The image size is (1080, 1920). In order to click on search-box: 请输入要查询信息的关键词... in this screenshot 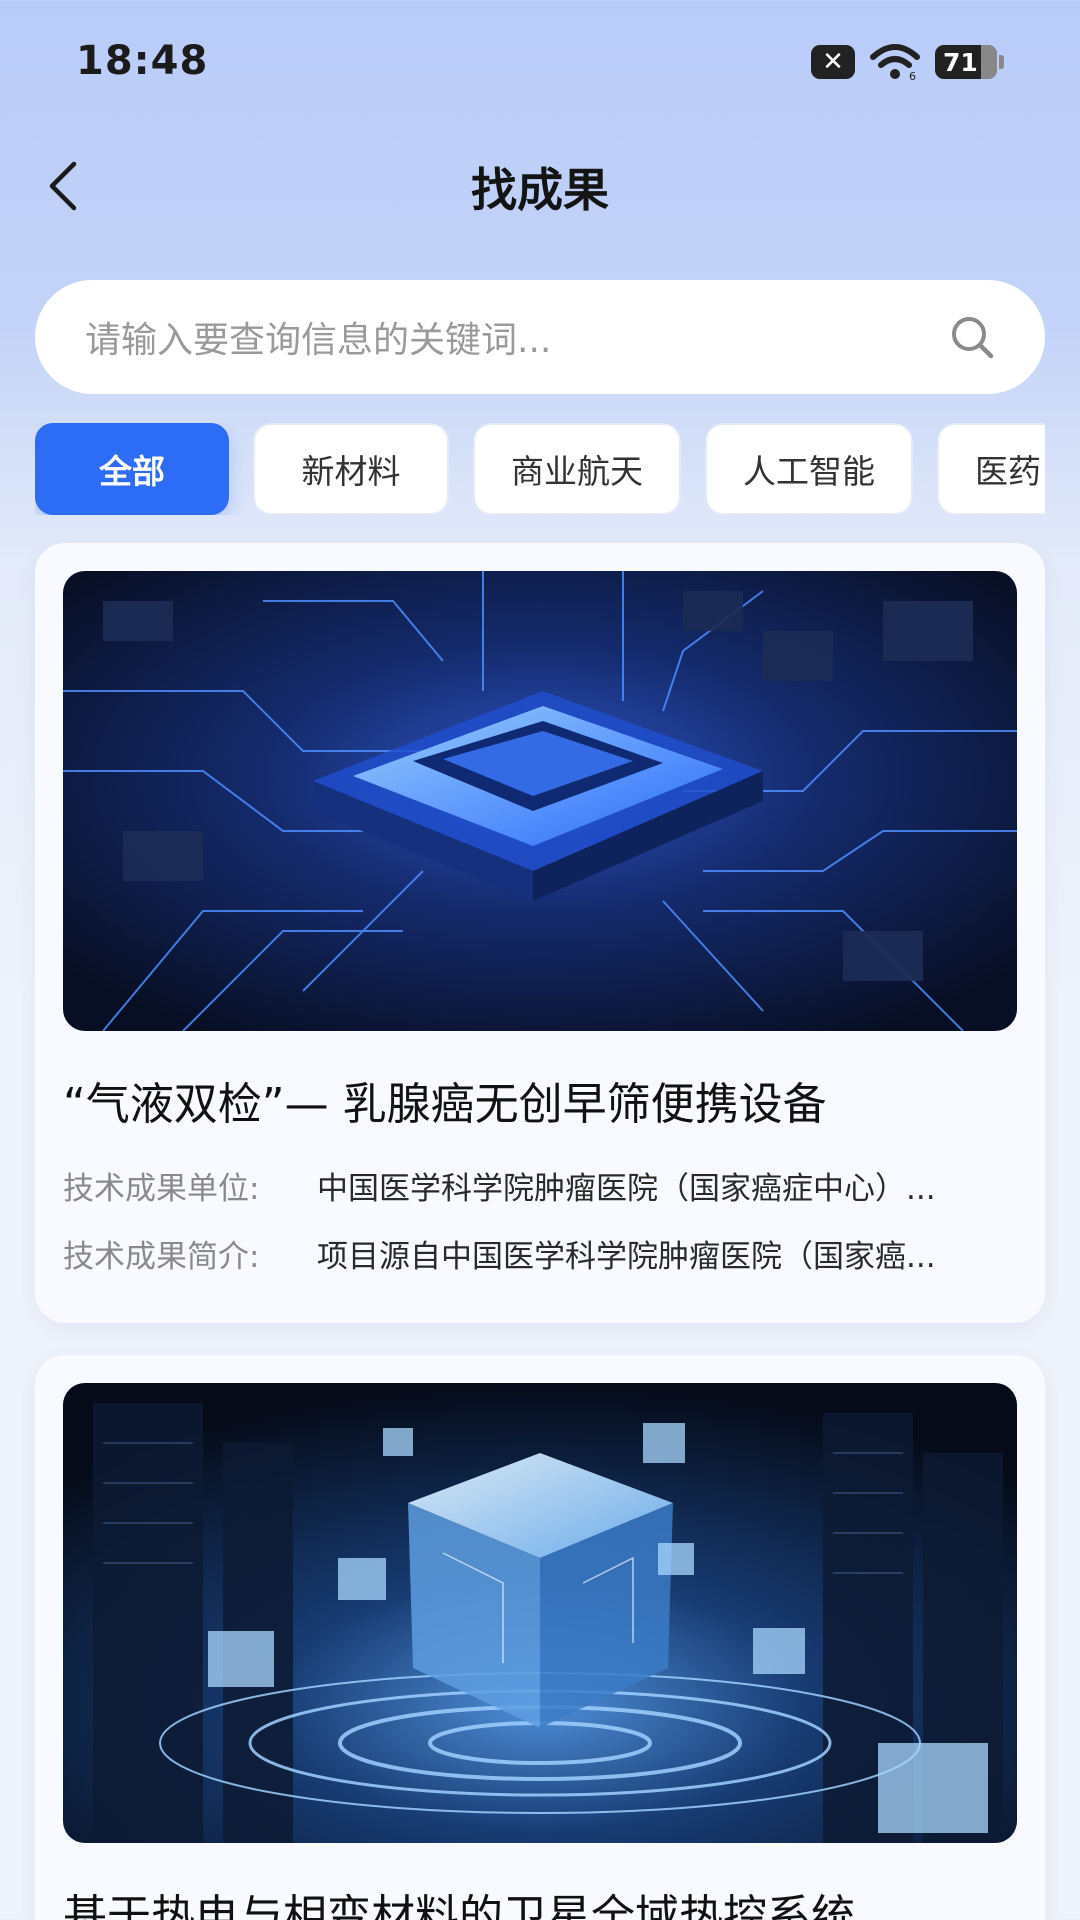, I will do `click(540, 337)`.